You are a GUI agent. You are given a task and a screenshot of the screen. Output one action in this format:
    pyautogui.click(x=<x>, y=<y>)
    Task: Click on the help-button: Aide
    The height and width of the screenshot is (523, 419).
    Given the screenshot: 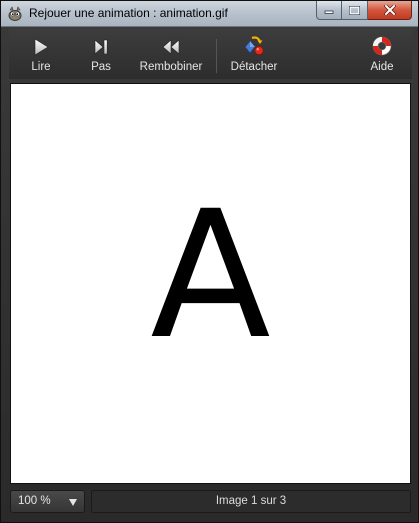 What is the action you would take?
    pyautogui.click(x=382, y=54)
    